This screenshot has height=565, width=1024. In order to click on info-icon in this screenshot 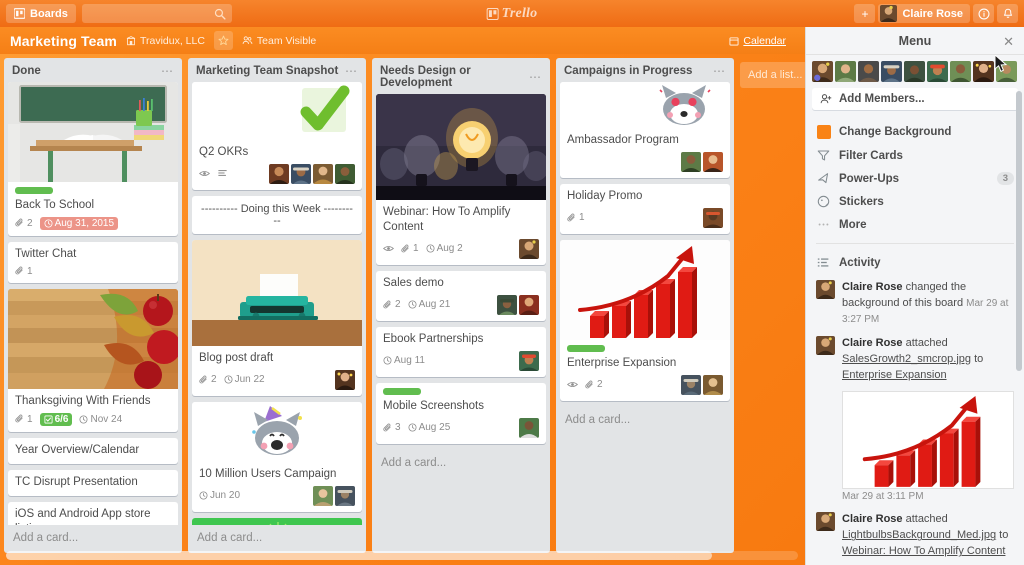, I will do `click(983, 13)`.